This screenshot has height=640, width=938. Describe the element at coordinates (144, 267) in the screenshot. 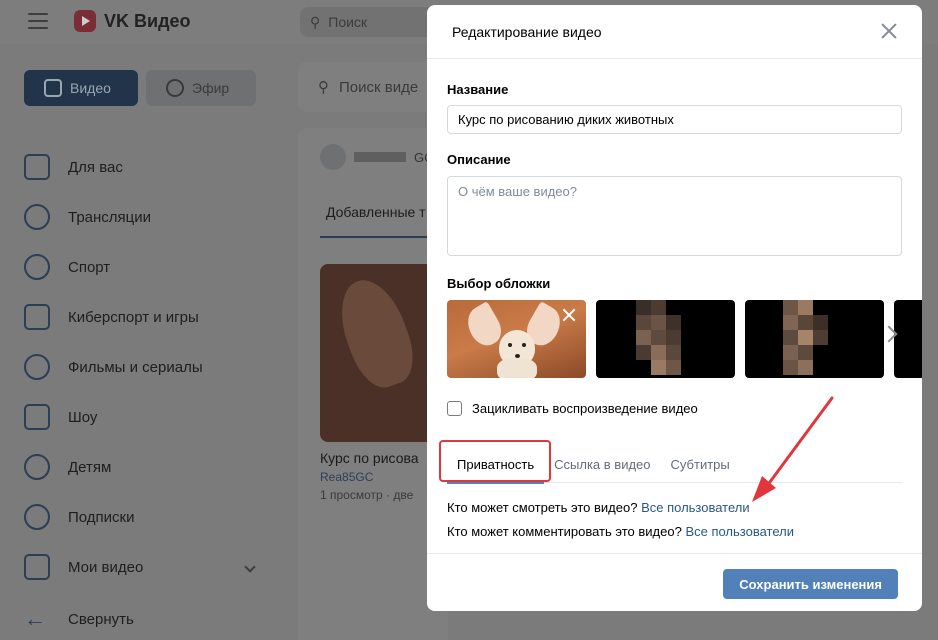

I see `sidebar-item-sport: Спорт` at that location.